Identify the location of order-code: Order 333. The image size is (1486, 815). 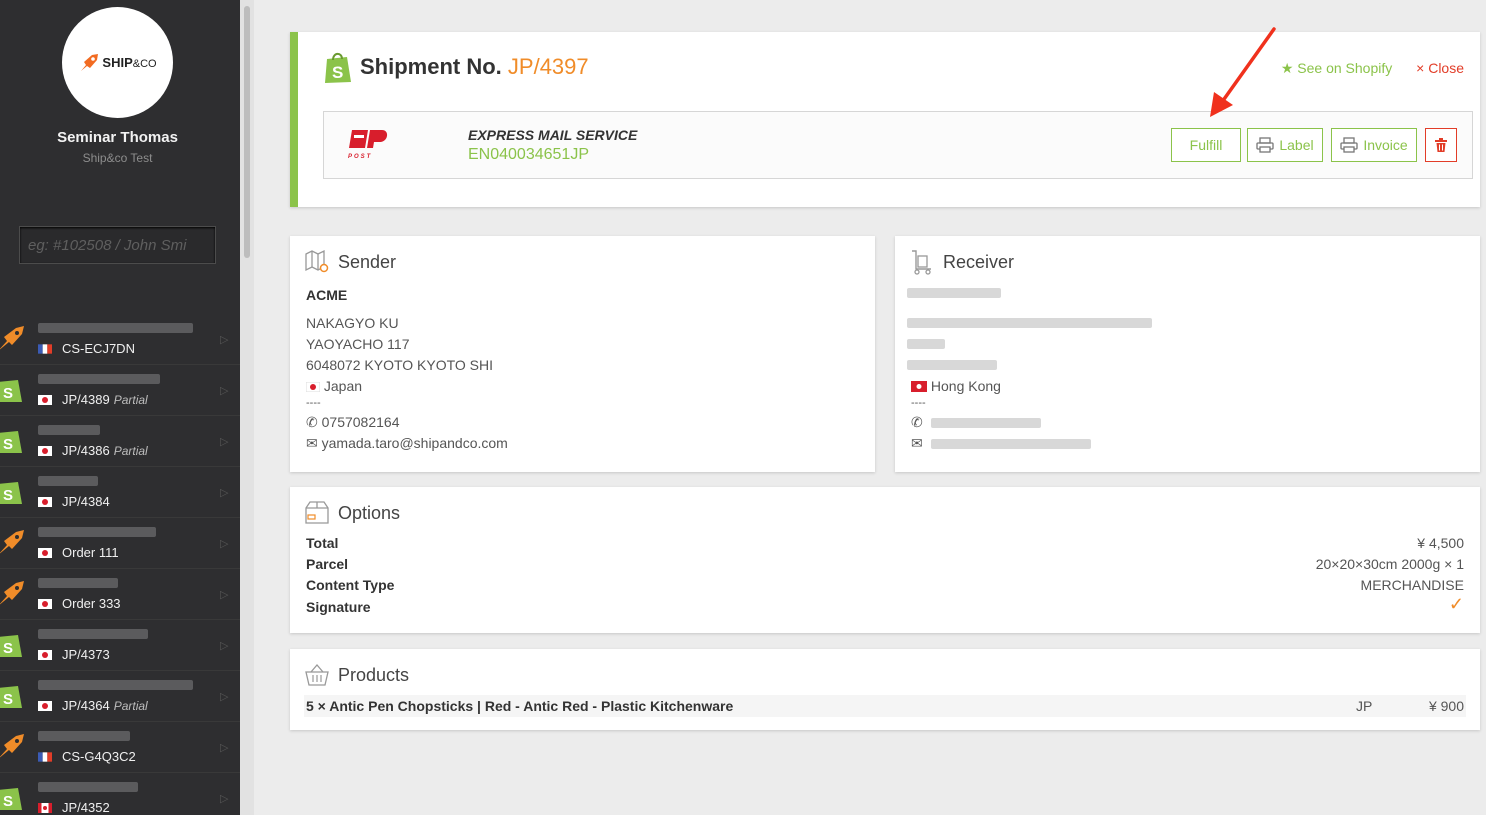
(91, 603).